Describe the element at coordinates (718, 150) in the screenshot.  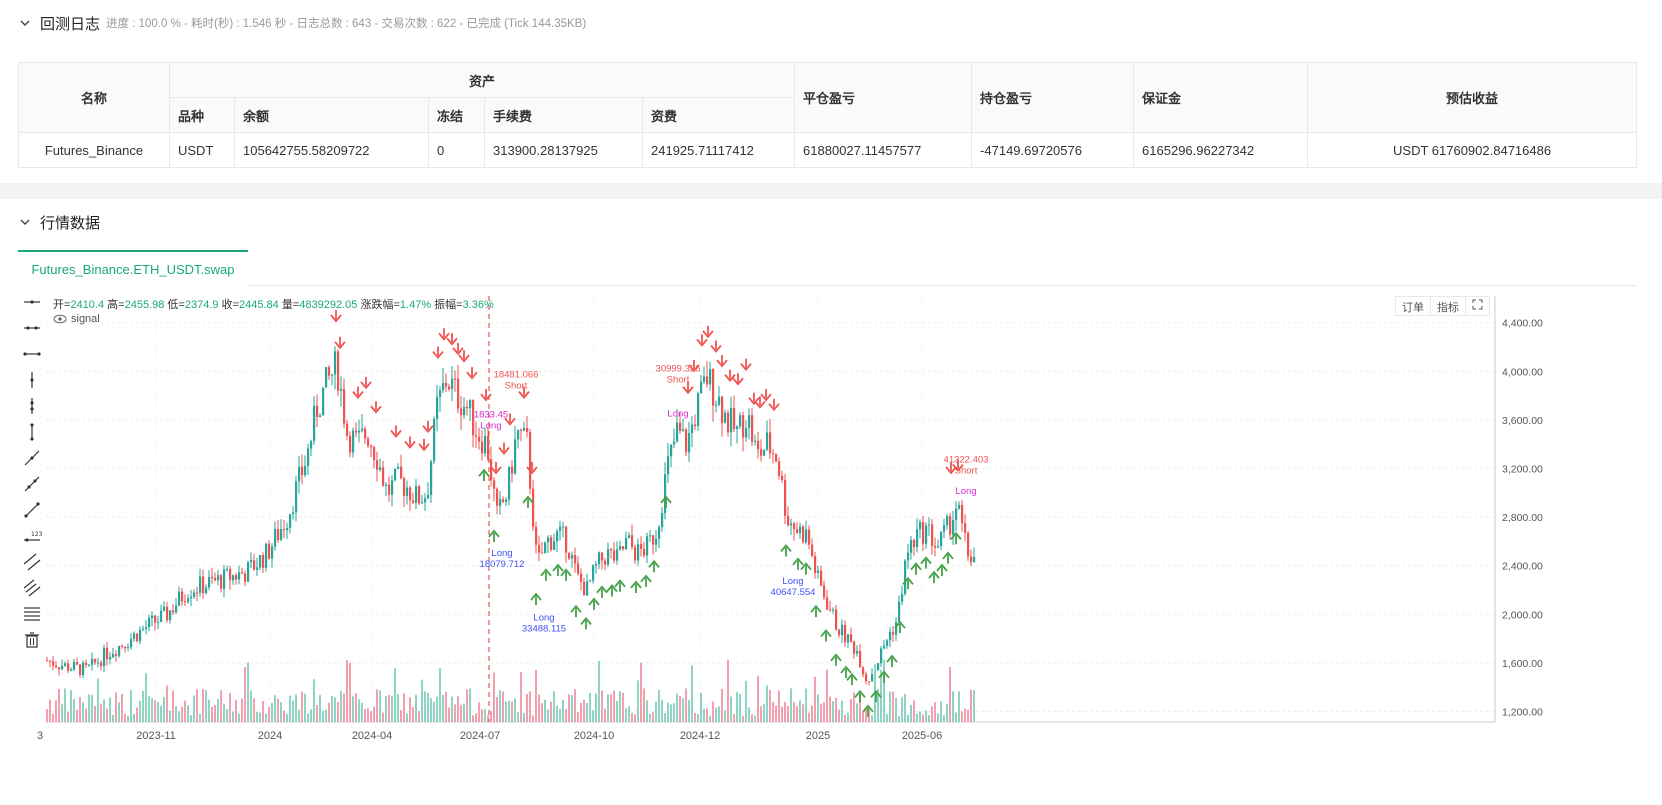
I see `cell-funding: 241925.71117412` at that location.